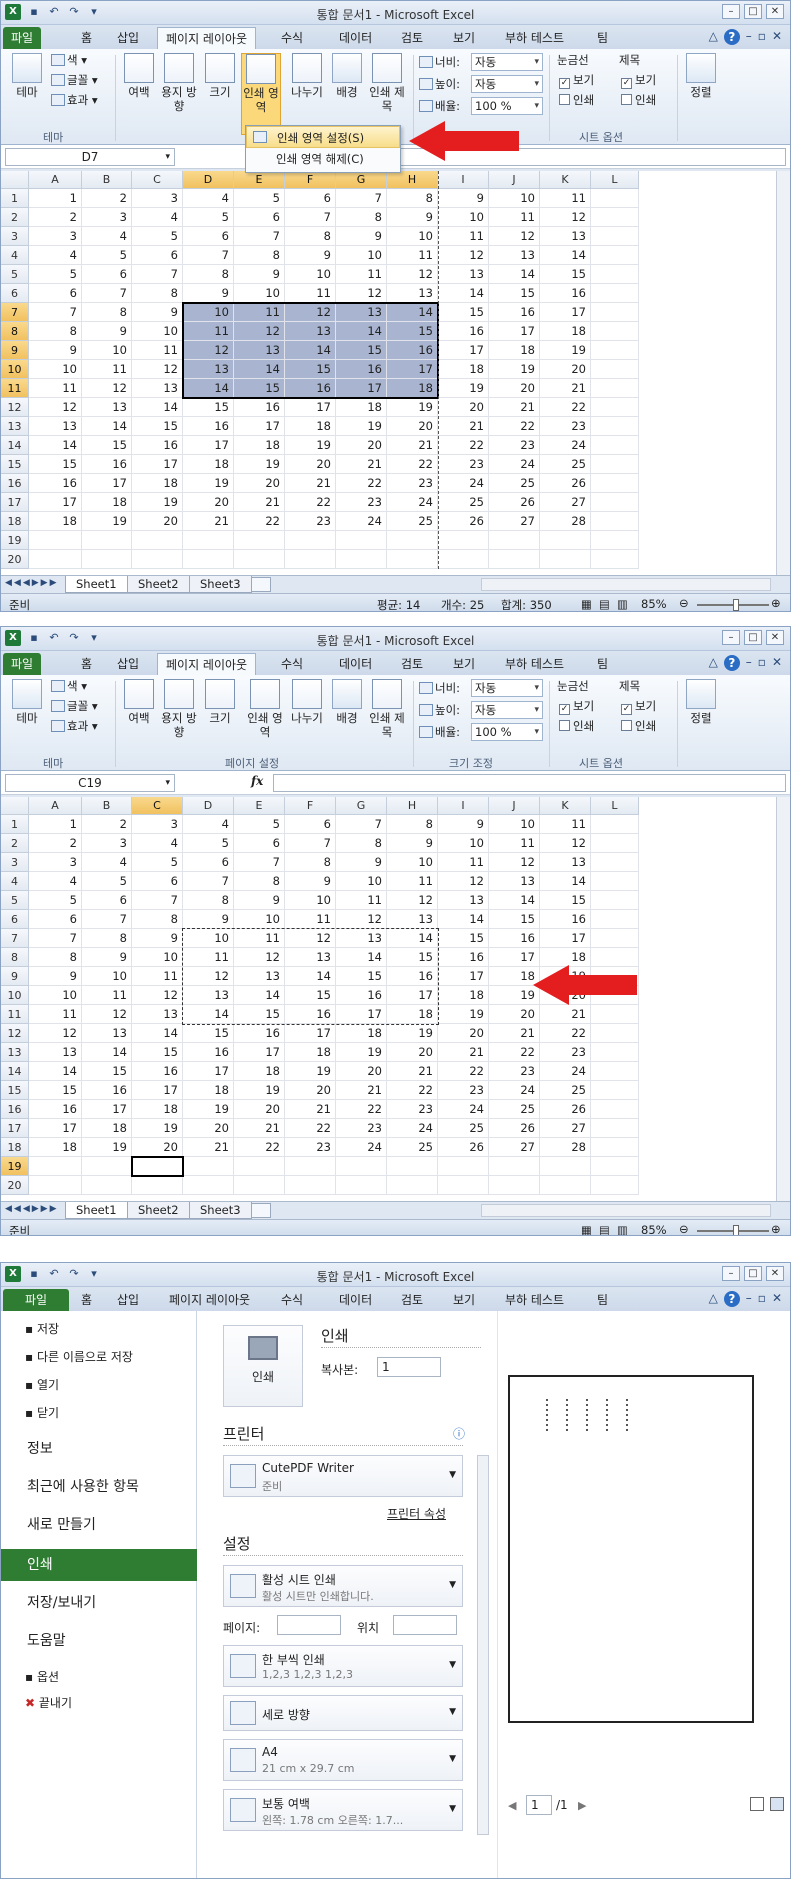 The image size is (791, 1879). What do you see at coordinates (565, 350) in the screenshot?
I see `cell-k9: 19` at bounding box center [565, 350].